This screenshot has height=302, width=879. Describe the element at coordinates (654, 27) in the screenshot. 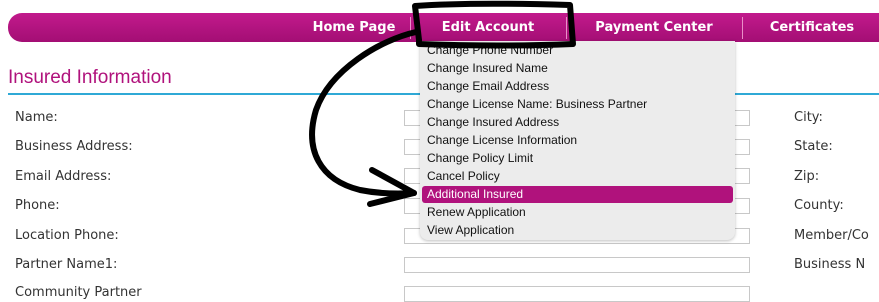

I see `nav-payment-center: Payment Center` at that location.